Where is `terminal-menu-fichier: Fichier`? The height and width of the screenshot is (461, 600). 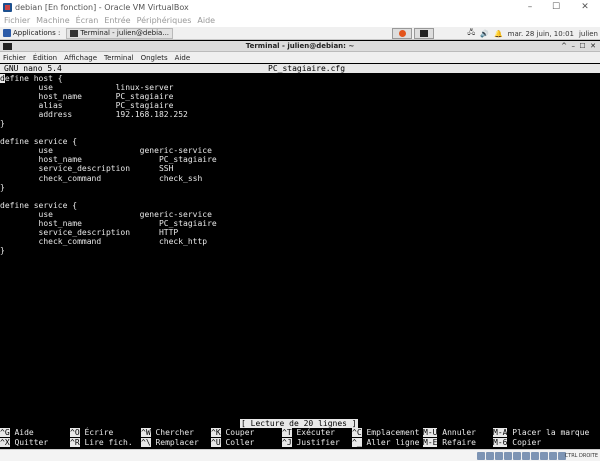 terminal-menu-fichier: Fichier is located at coordinates (14, 58).